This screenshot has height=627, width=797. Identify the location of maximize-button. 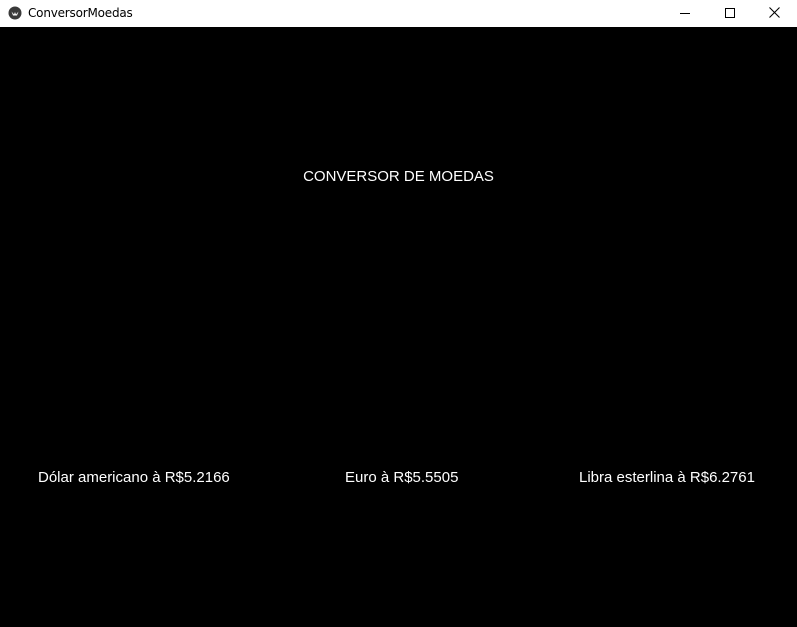
(729, 13).